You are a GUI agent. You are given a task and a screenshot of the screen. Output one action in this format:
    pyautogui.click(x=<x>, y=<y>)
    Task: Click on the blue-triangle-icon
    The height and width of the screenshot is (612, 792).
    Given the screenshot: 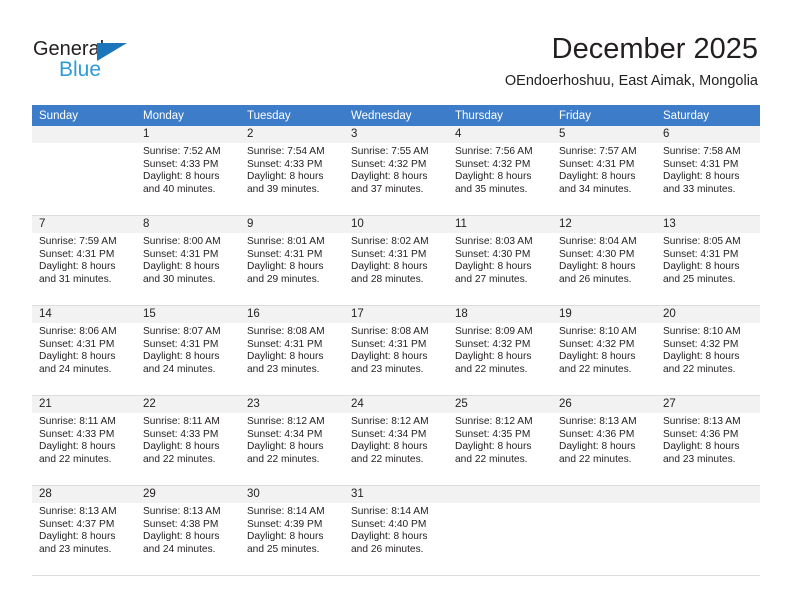 What is the action you would take?
    pyautogui.click(x=112, y=52)
    